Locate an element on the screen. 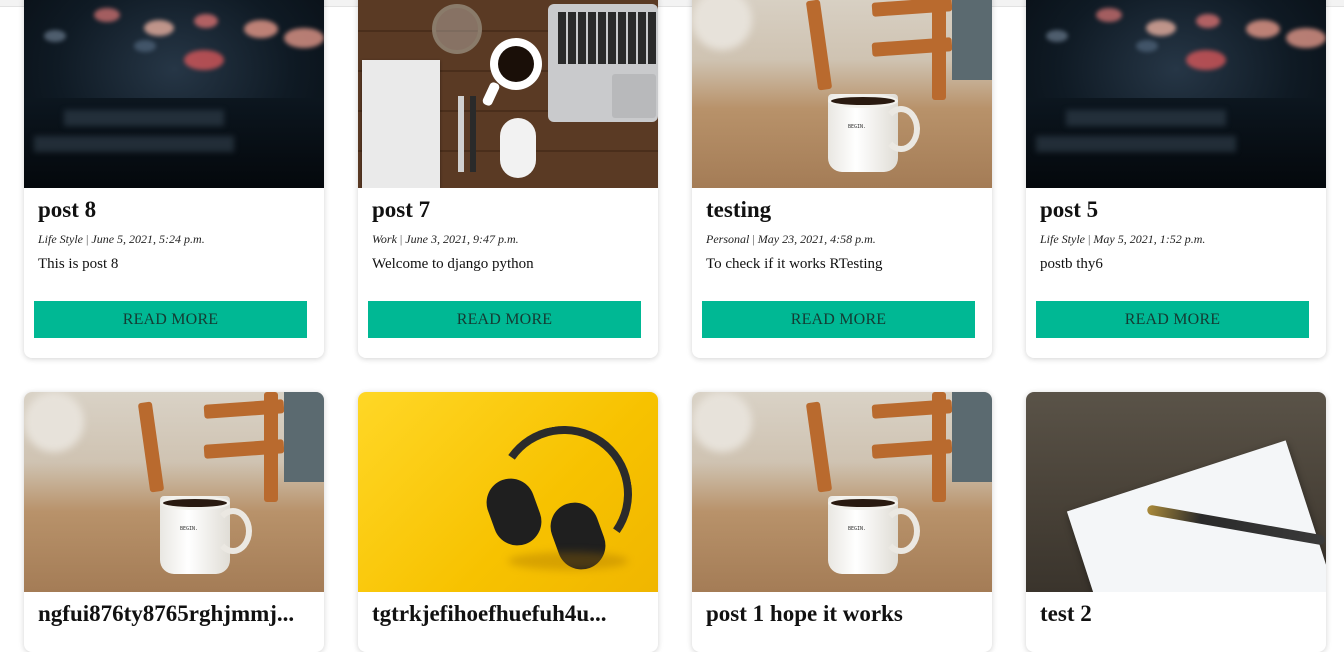  post-title: post 1 hope it works is located at coordinates (842, 614).